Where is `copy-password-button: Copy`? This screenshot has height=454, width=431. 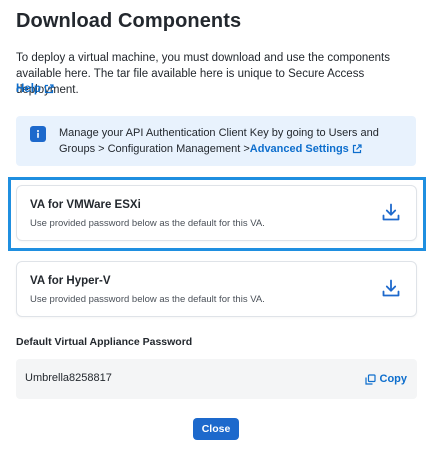 copy-password-button: Copy is located at coordinates (386, 379).